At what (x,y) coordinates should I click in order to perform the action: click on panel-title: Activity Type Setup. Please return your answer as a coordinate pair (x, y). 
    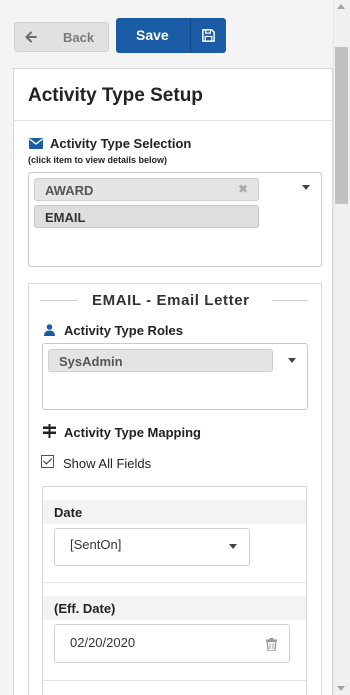
    Looking at the image, I should click on (115, 95).